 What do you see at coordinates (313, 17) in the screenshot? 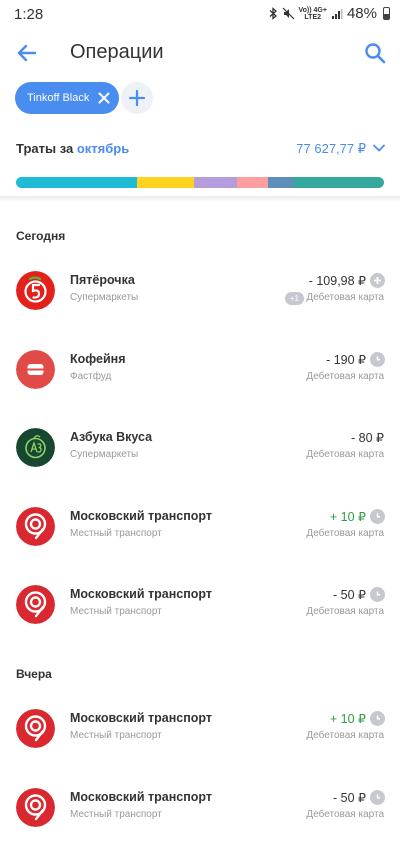
I see `network-line2: LTE2` at bounding box center [313, 17].